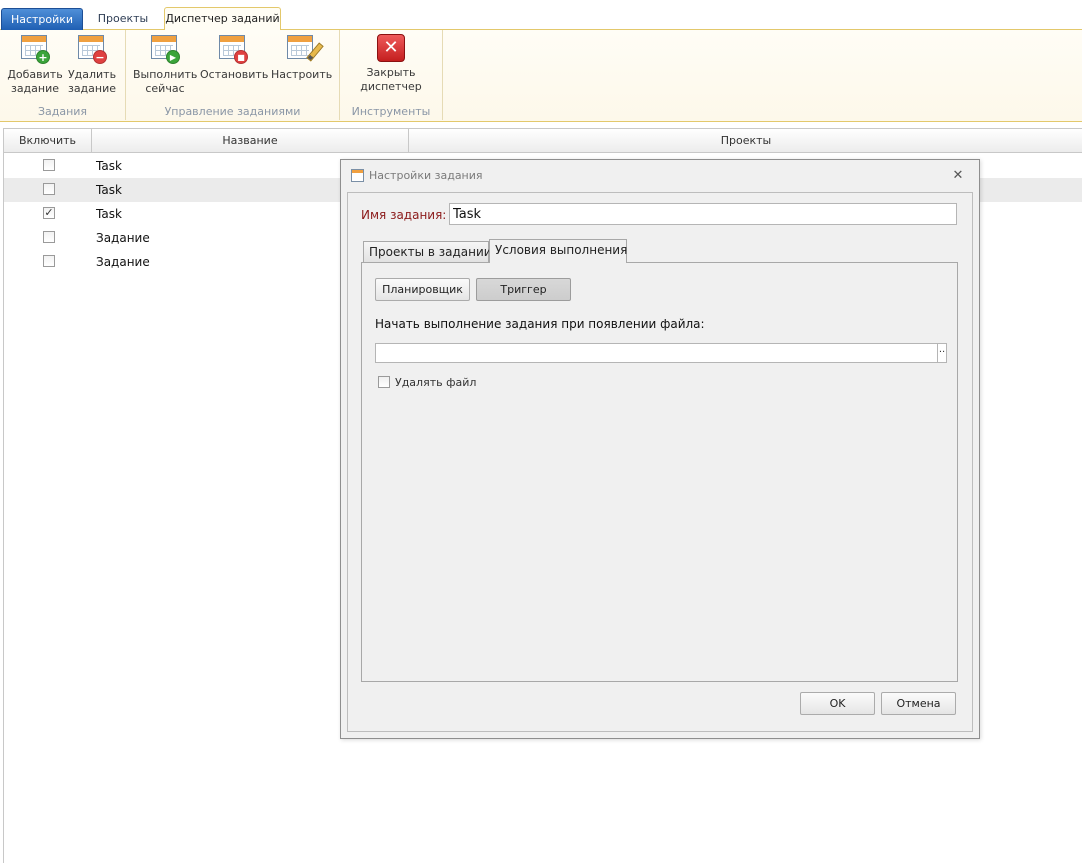 Image resolution: width=1082 pixels, height=863 pixels. Describe the element at coordinates (92, 65) in the screenshot. I see `delete-task-button: − Удалить задание` at that location.